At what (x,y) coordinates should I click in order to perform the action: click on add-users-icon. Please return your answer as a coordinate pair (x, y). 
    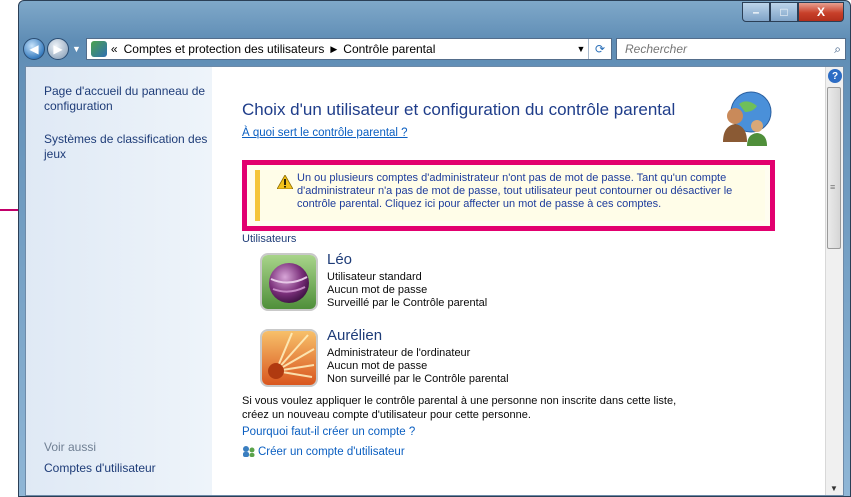
    Looking at the image, I should click on (249, 451).